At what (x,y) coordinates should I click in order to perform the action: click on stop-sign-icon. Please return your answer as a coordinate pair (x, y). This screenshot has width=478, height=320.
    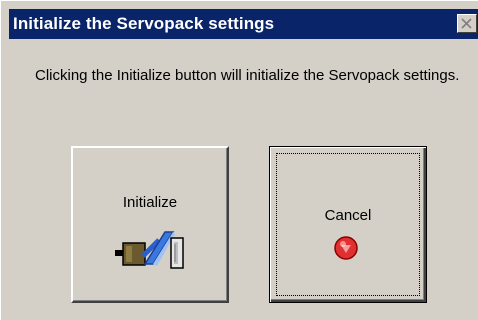
    Looking at the image, I should click on (346, 248).